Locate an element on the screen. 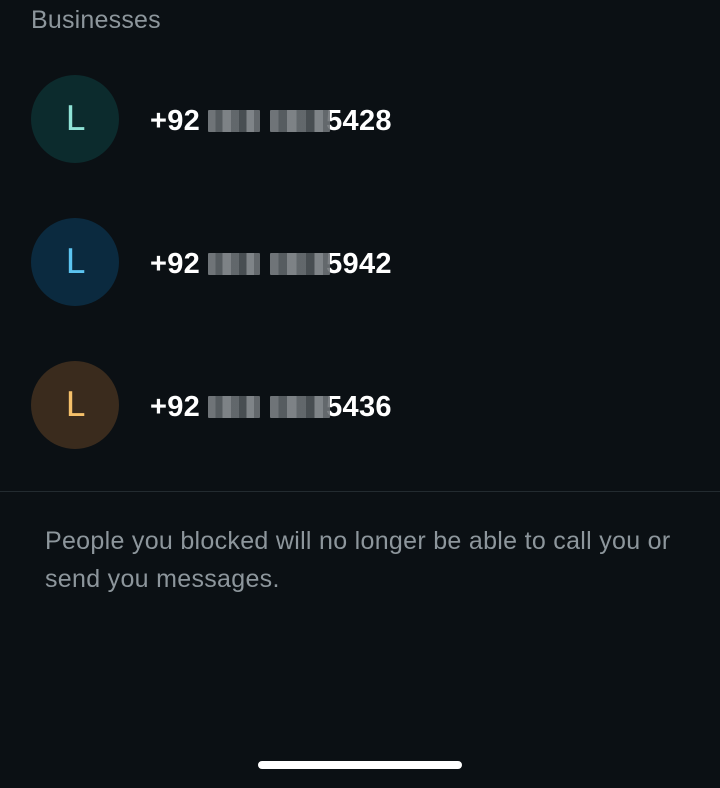 The width and height of the screenshot is (720, 788). number-suffix: 5428 is located at coordinates (359, 120).